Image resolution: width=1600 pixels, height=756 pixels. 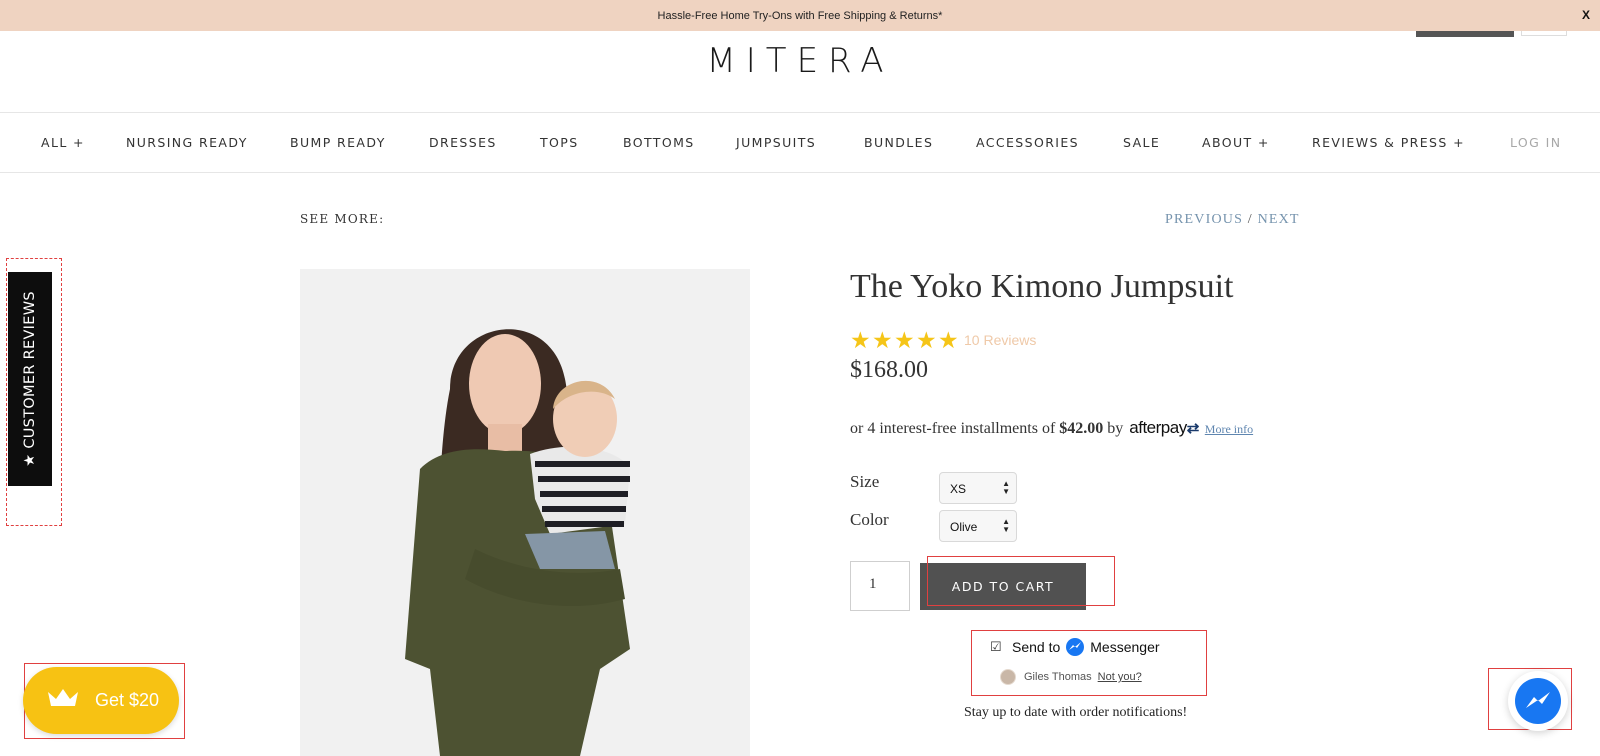 What do you see at coordinates (1544, 33) in the screenshot?
I see `header-search-button` at bounding box center [1544, 33].